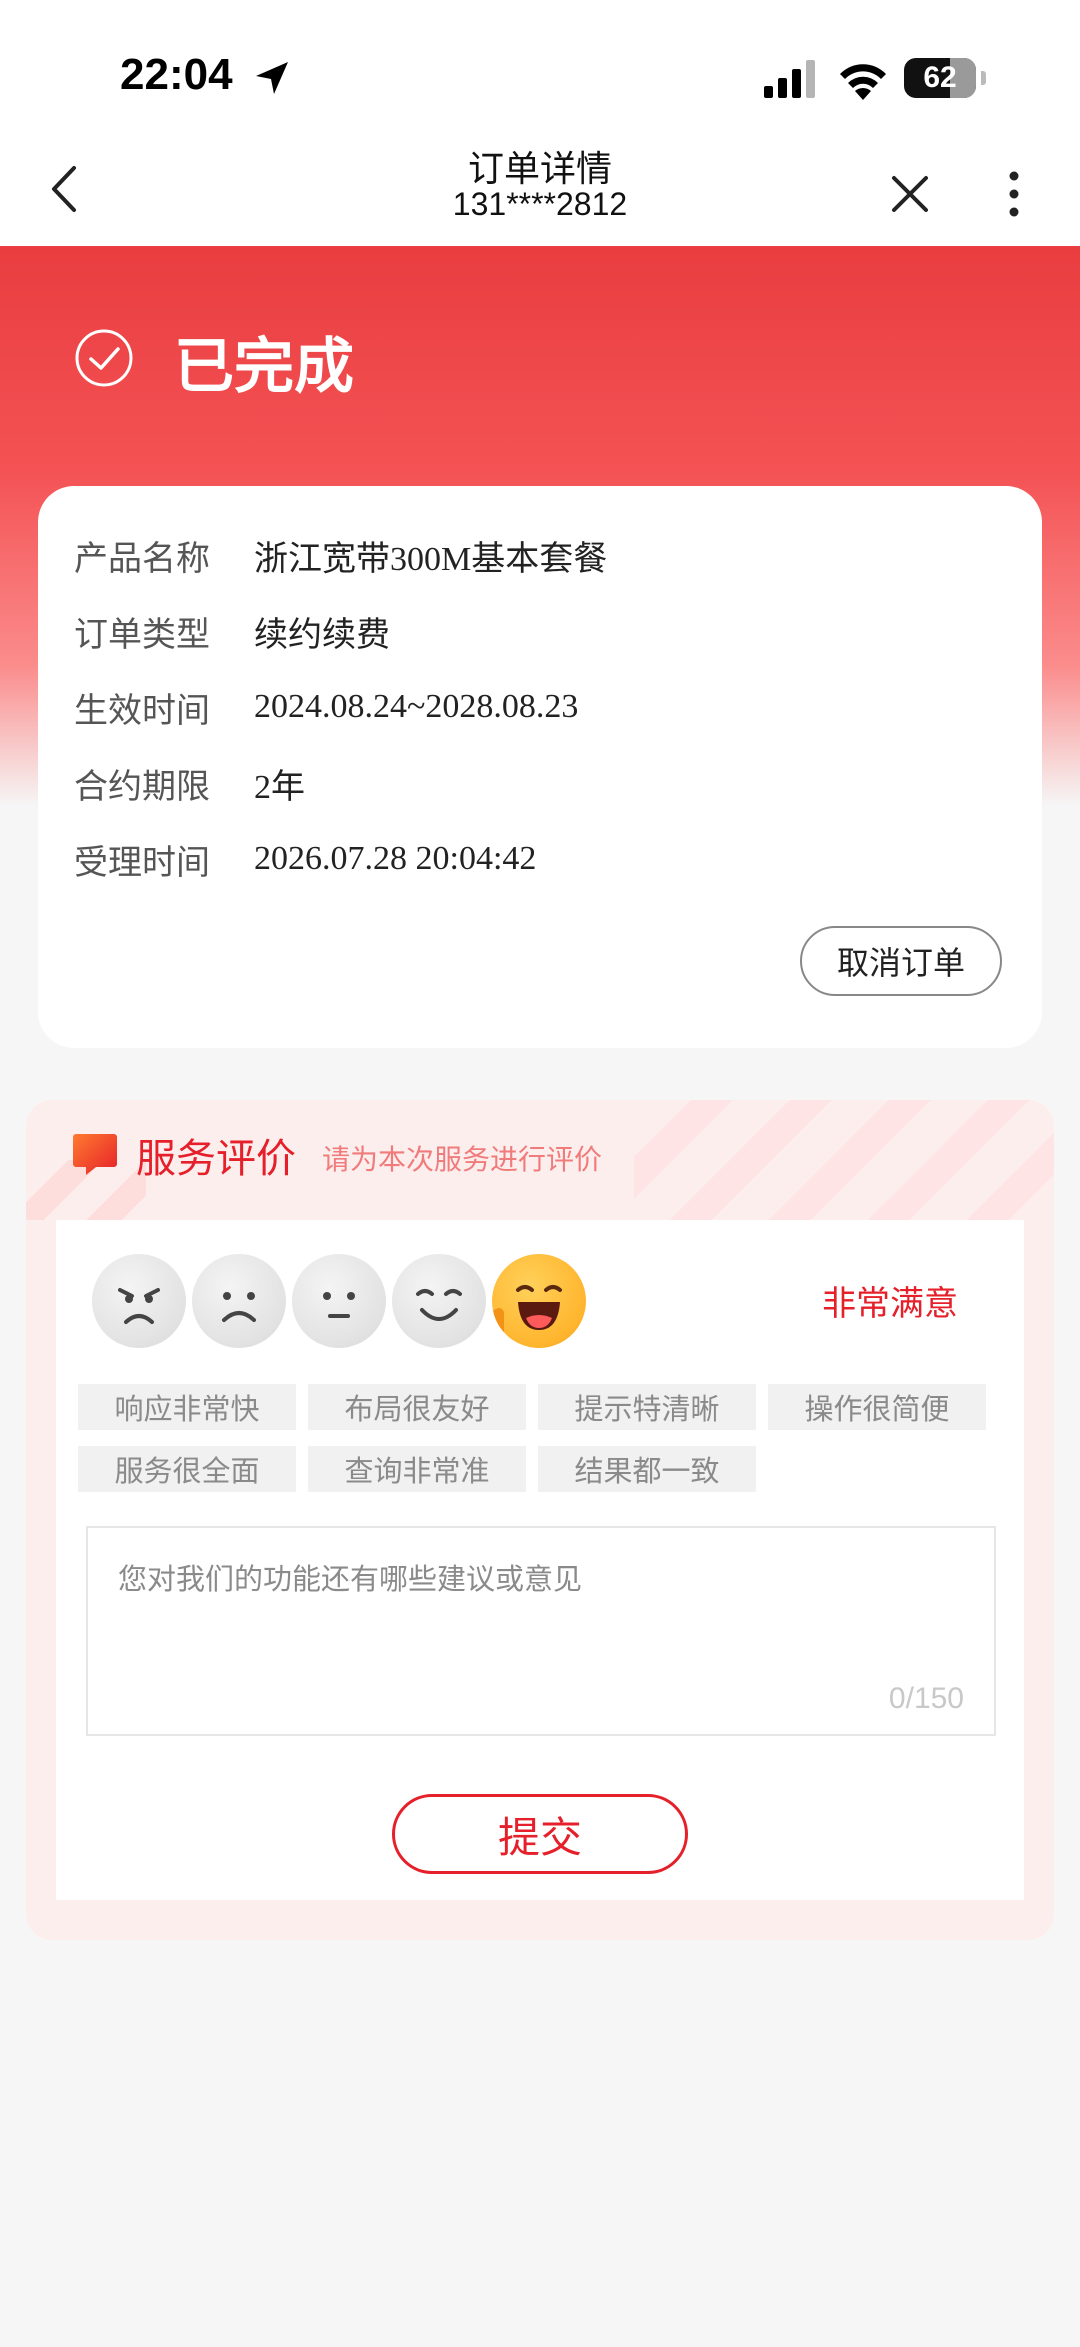  Describe the element at coordinates (416, 706) in the screenshot. I see `info-value: 2024.08.24~2028.08.23` at that location.